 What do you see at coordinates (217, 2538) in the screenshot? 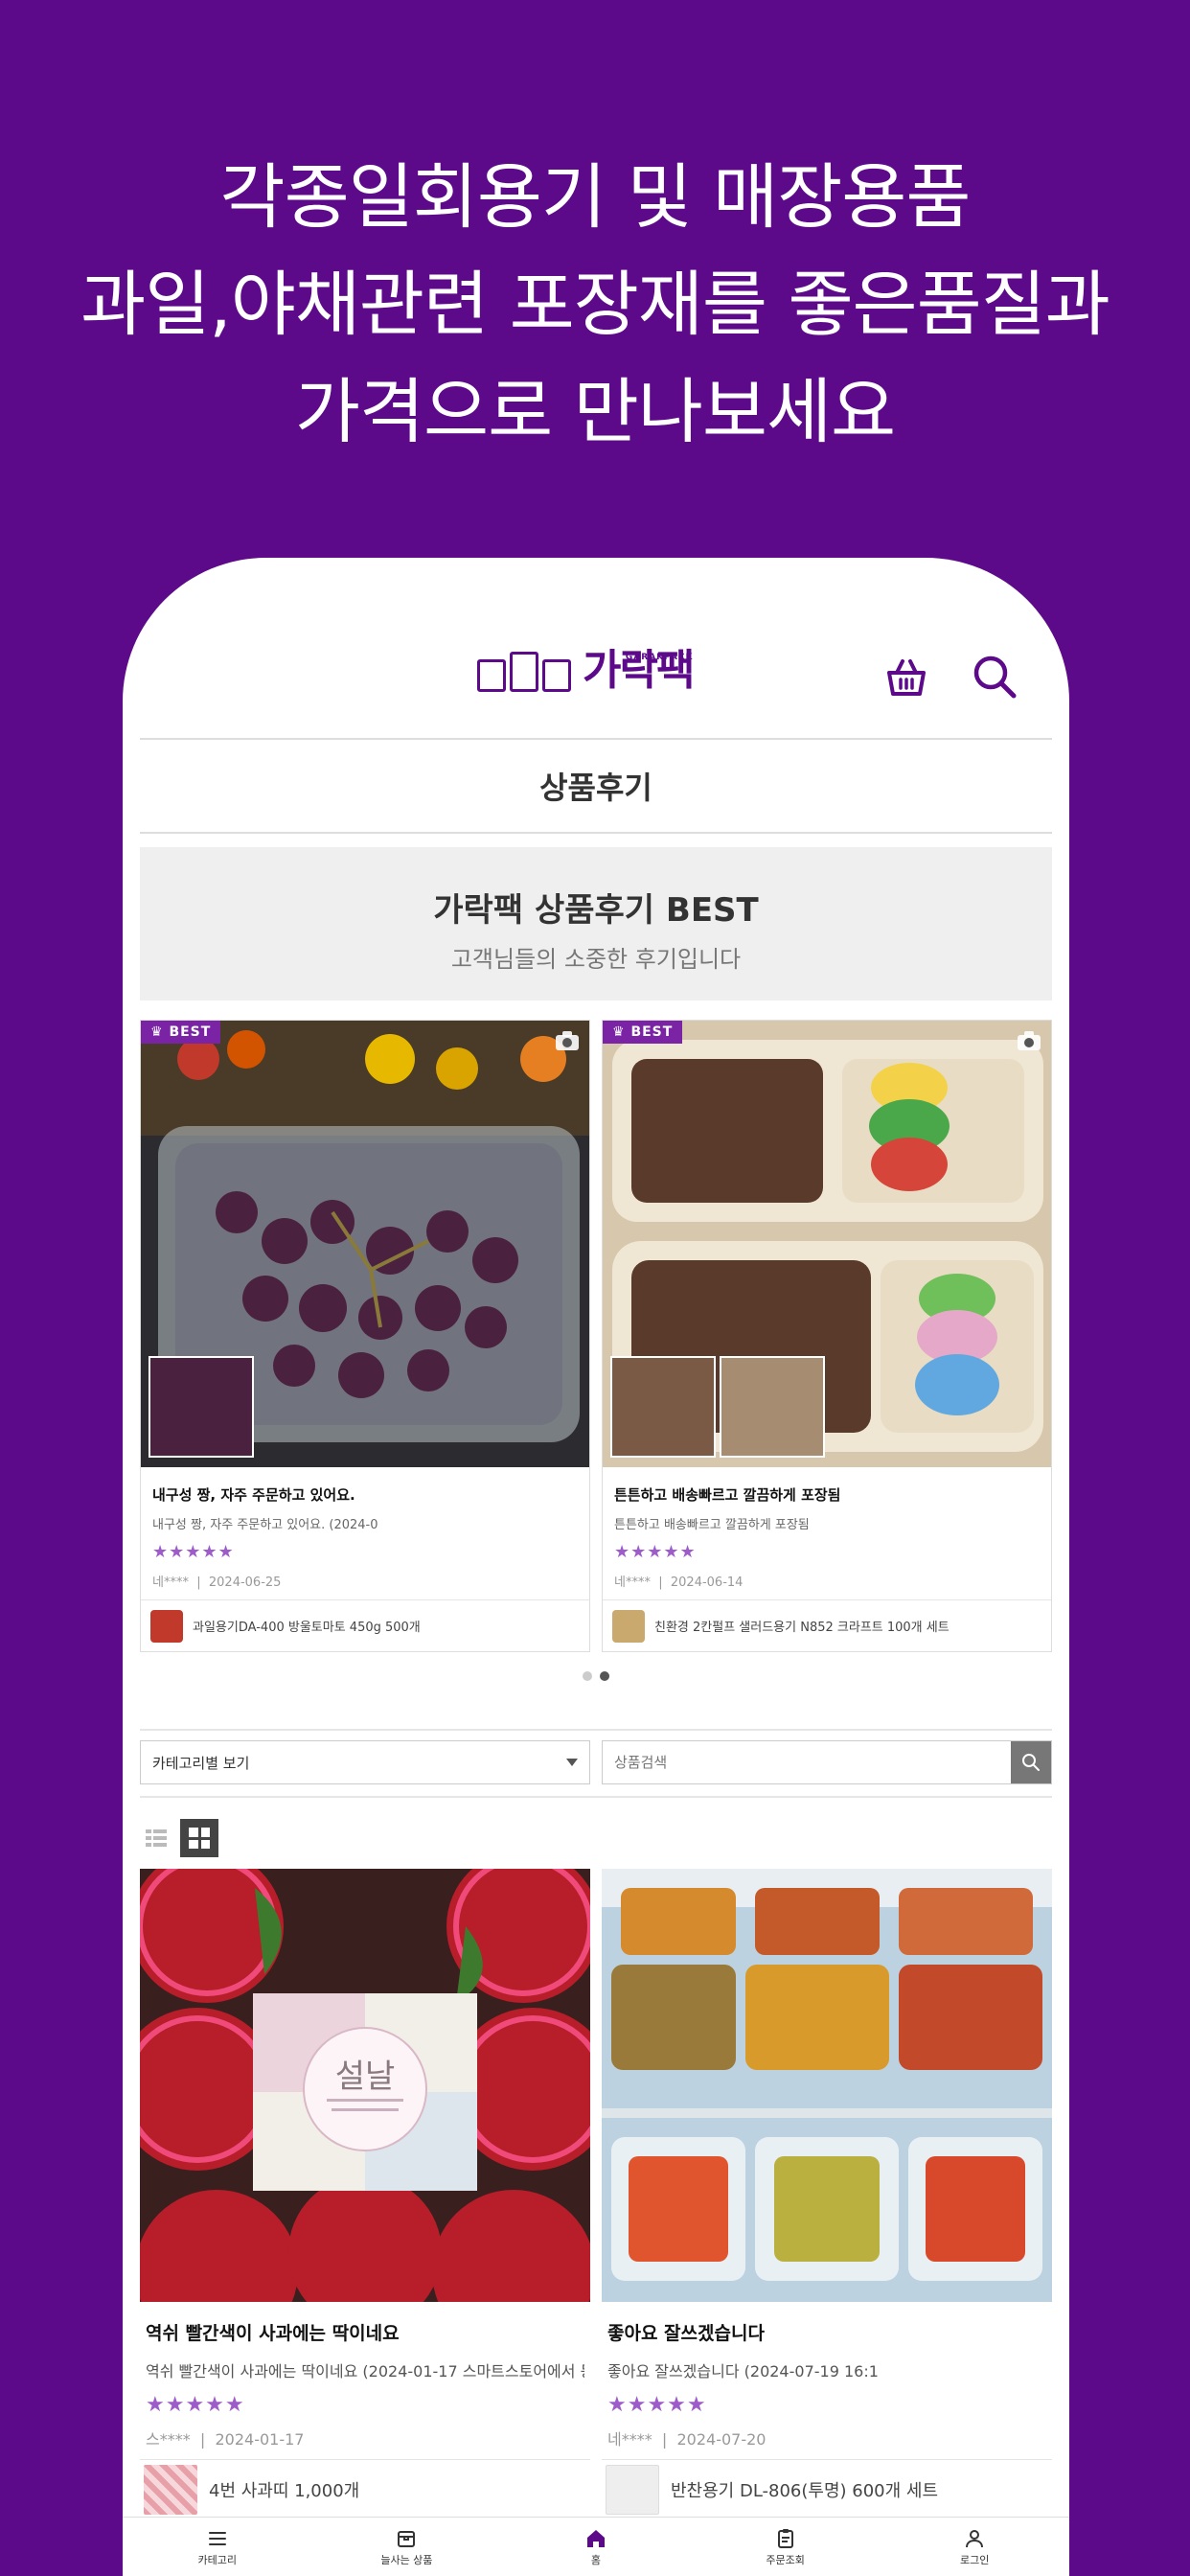
I see `menu-icon` at bounding box center [217, 2538].